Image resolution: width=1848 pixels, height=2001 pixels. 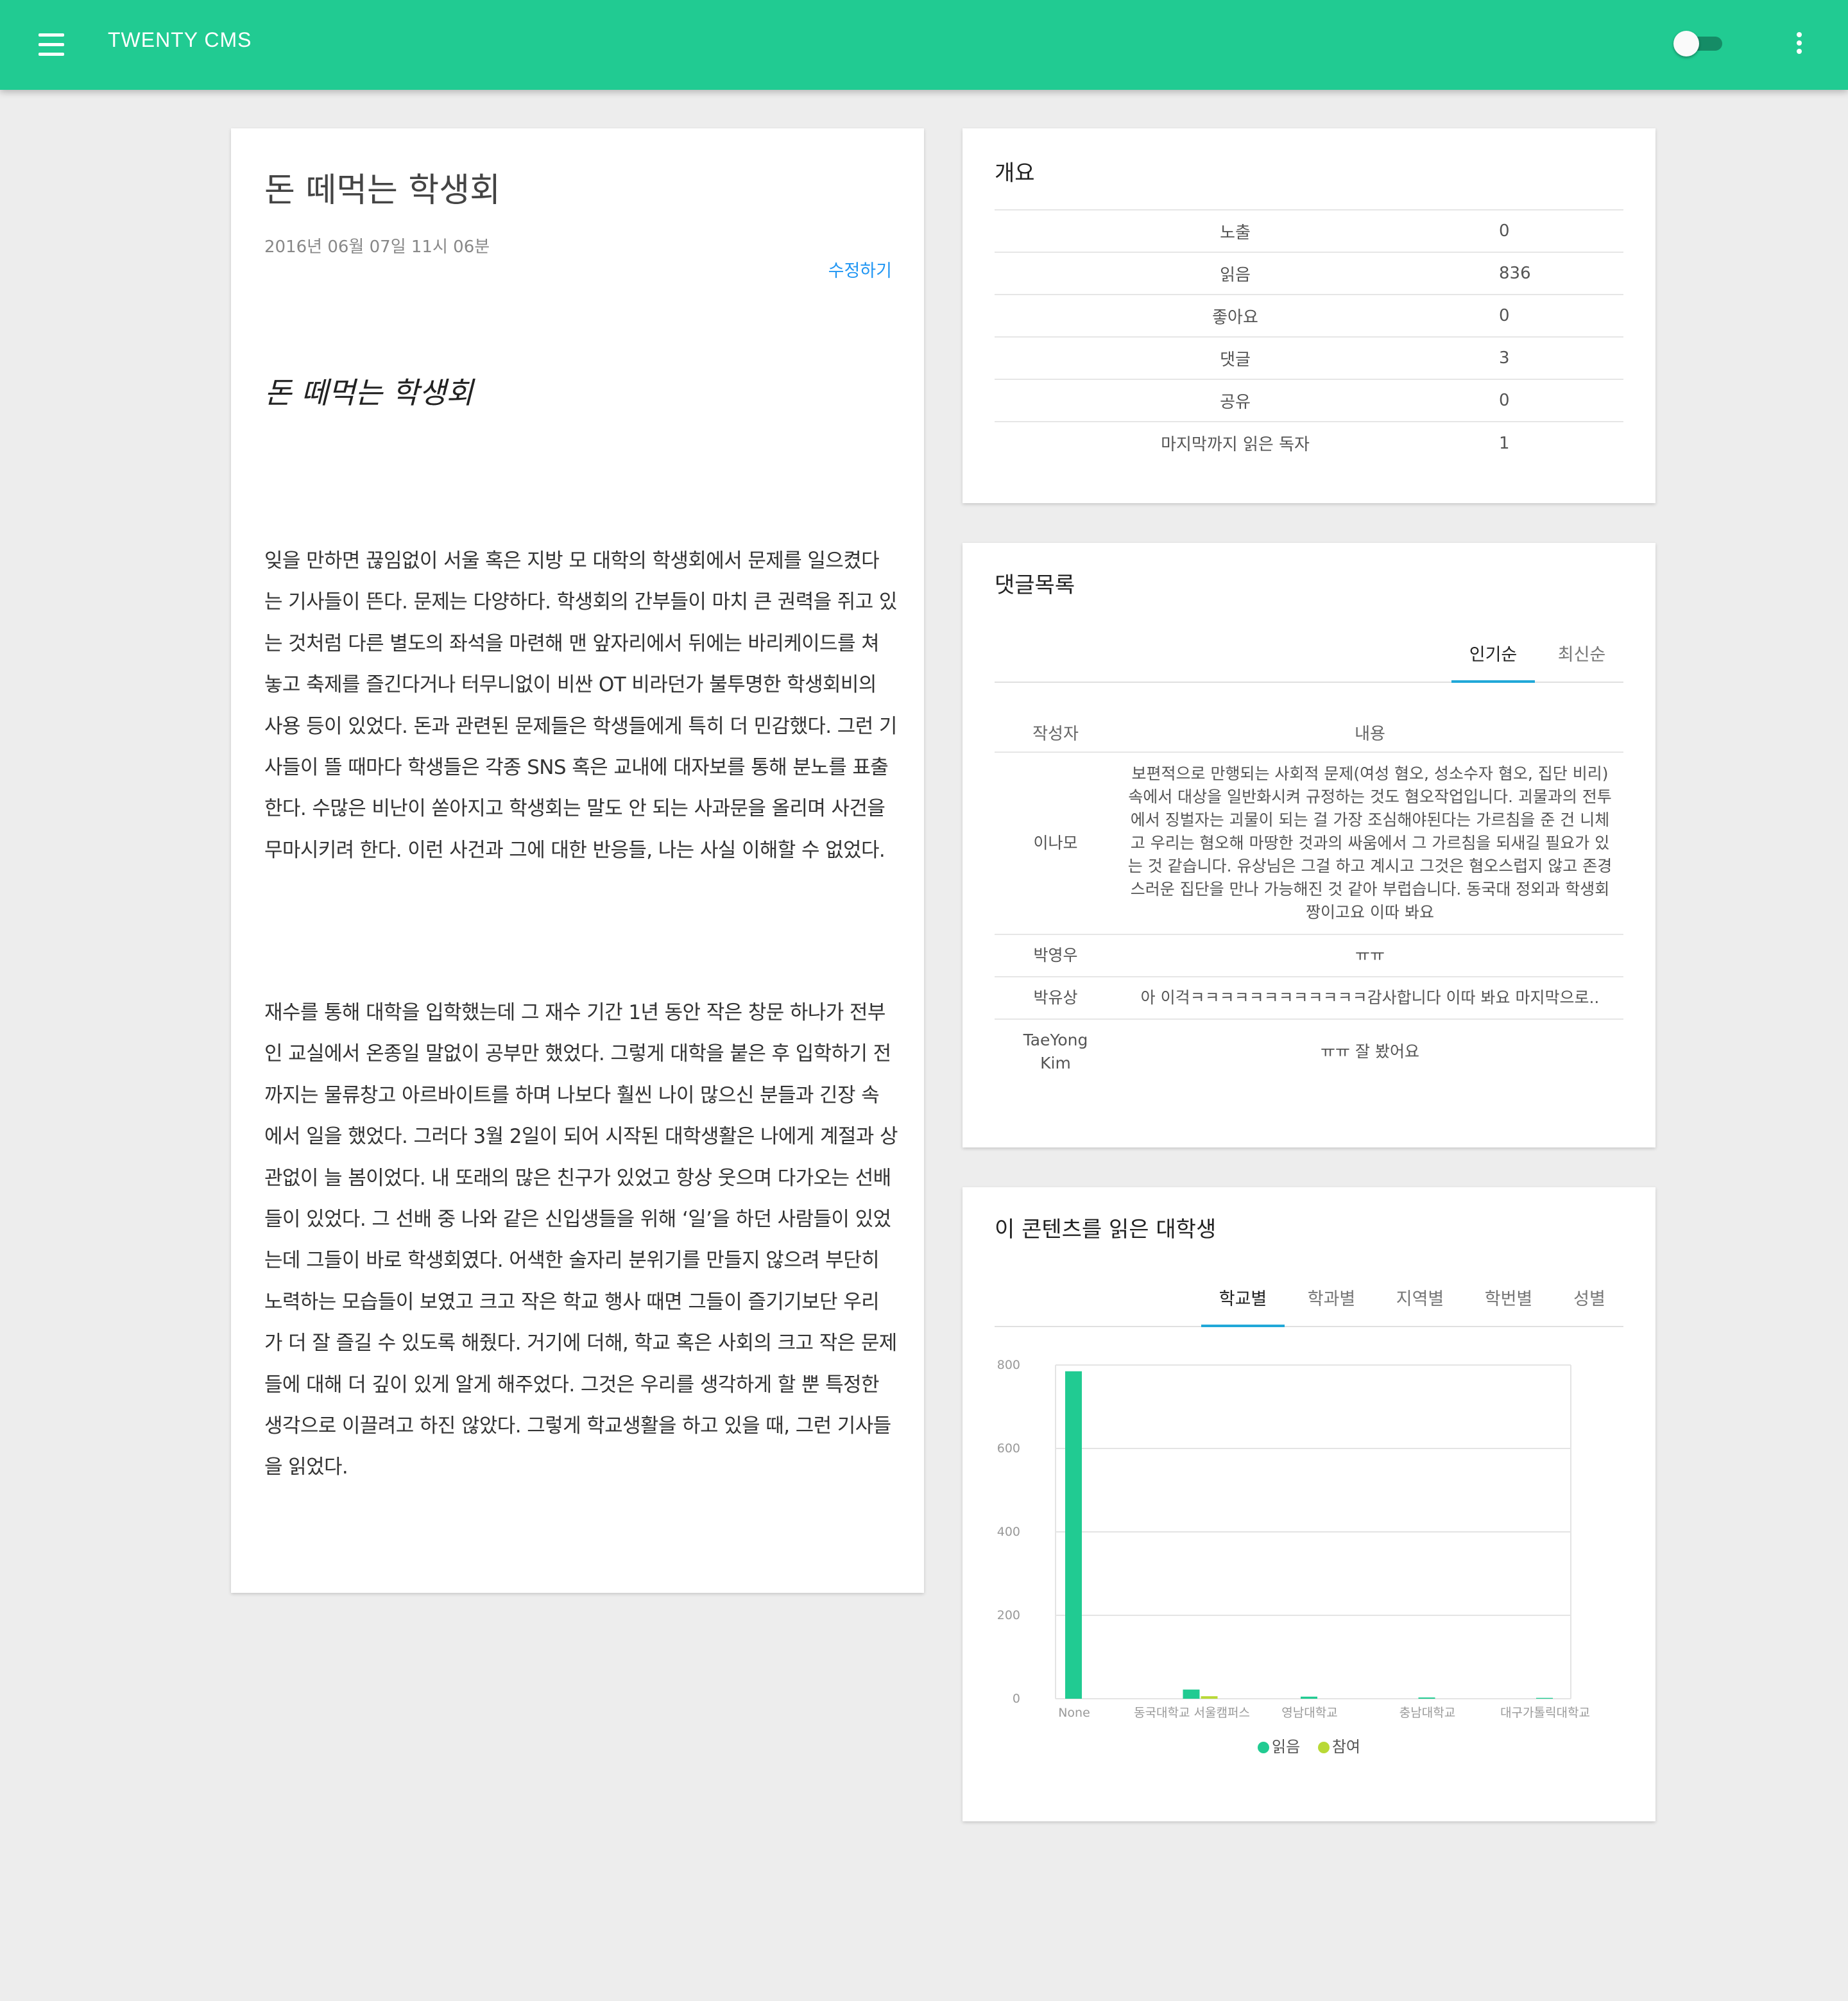 What do you see at coordinates (382, 190) in the screenshot?
I see `article-title: 돈 떼먹는 학생회` at bounding box center [382, 190].